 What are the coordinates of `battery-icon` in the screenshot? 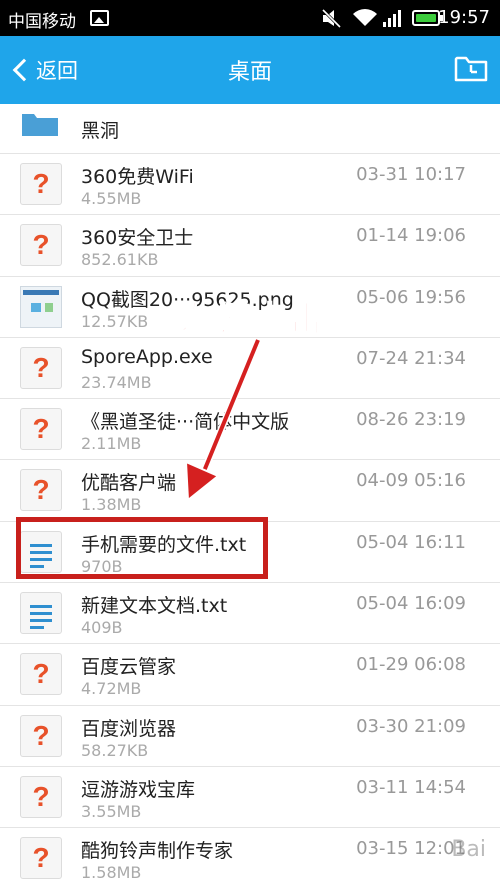 It's located at (427, 18).